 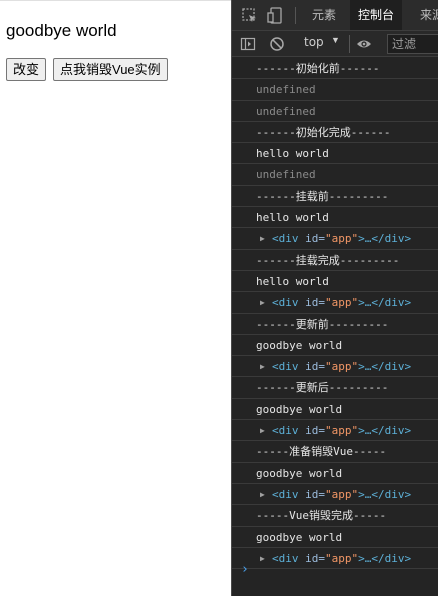 I want to click on console-prompt-icon: ›, so click(x=245, y=569).